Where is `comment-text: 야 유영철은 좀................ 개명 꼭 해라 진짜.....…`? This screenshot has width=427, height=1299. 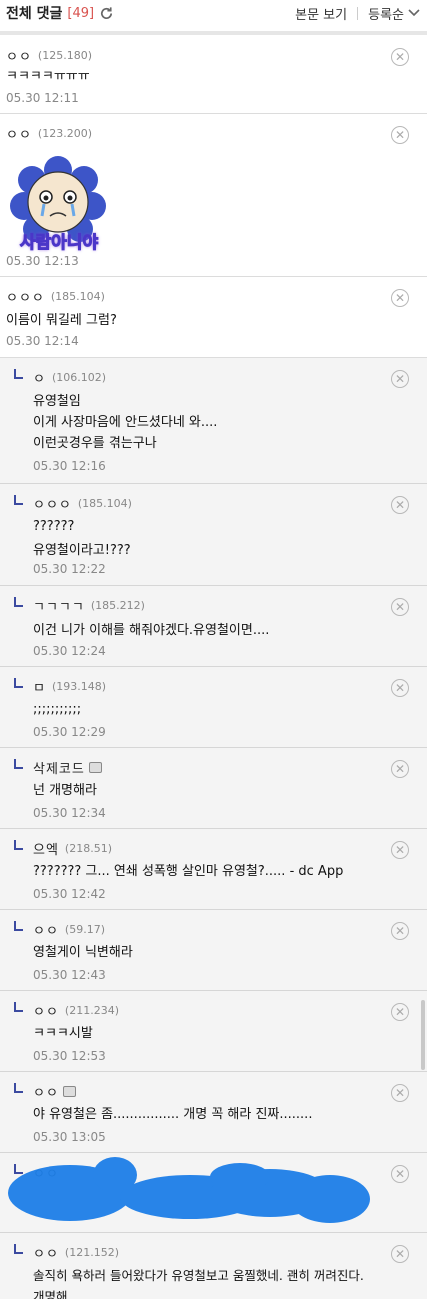 comment-text: 야 유영철은 좀................ 개명 꼭 해라 진짜.....… is located at coordinates (173, 1114).